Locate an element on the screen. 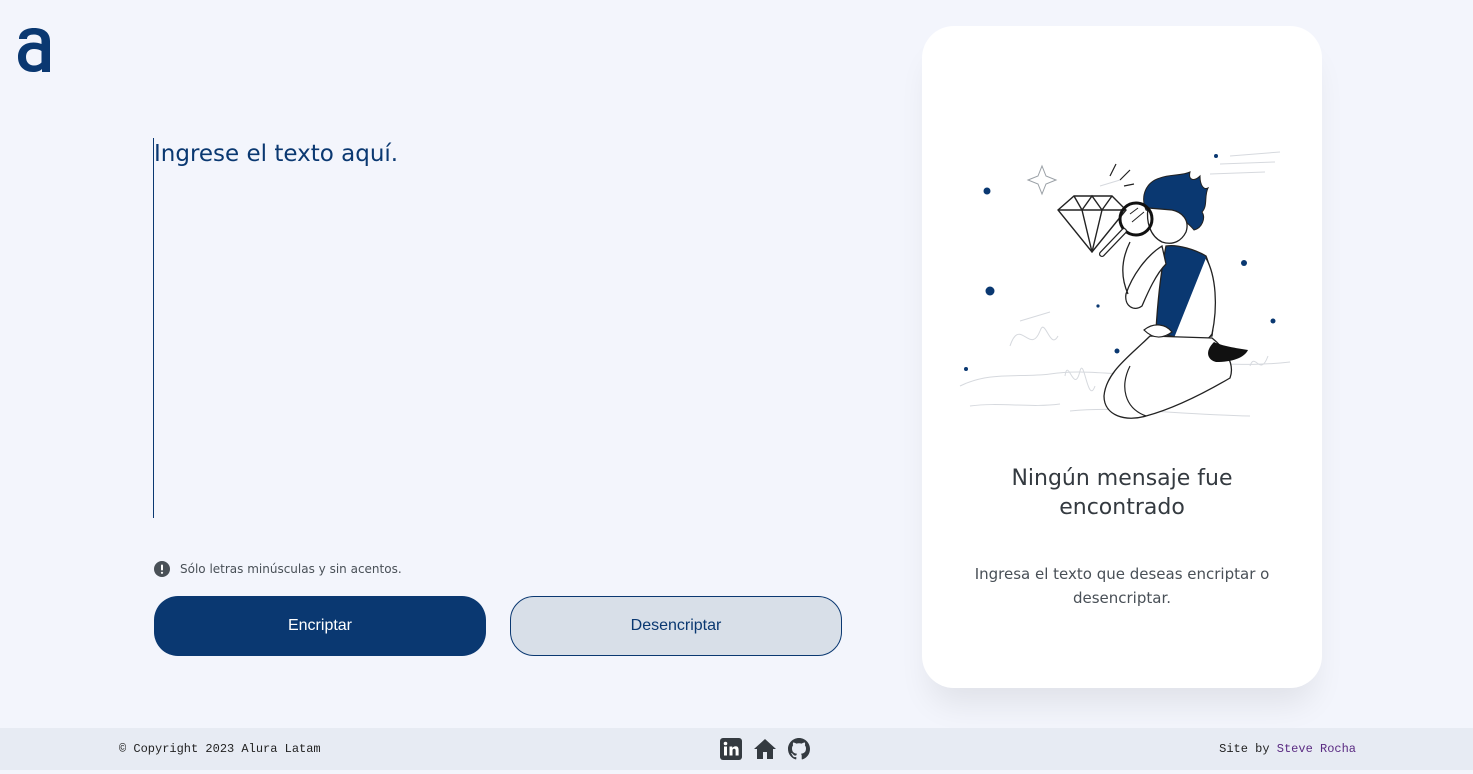  alura-logo-icon is located at coordinates (34, 50).